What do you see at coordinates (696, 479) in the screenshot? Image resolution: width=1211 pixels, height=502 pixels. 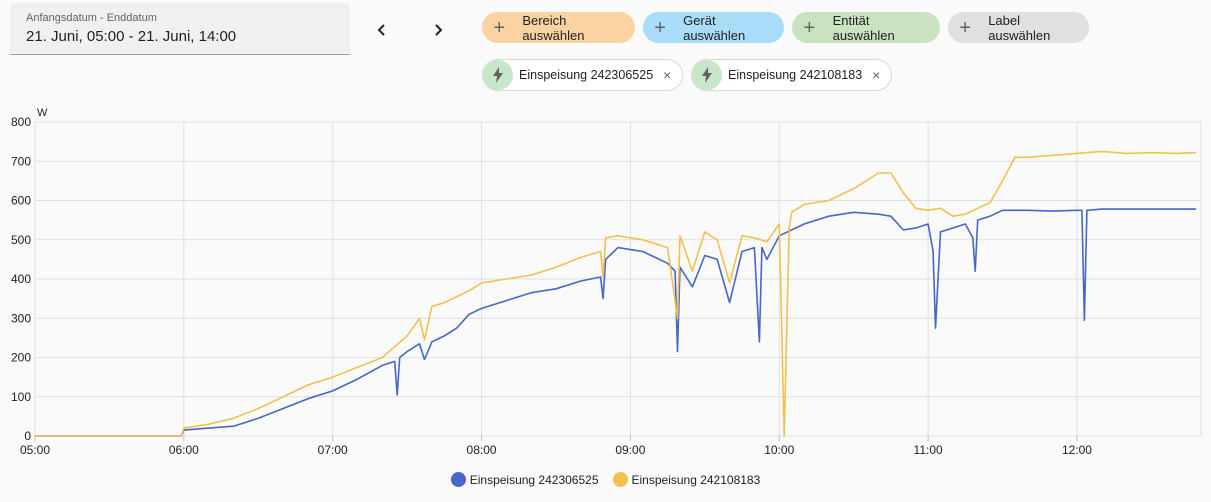 I see `legend-label: Einspeisung 242108183` at bounding box center [696, 479].